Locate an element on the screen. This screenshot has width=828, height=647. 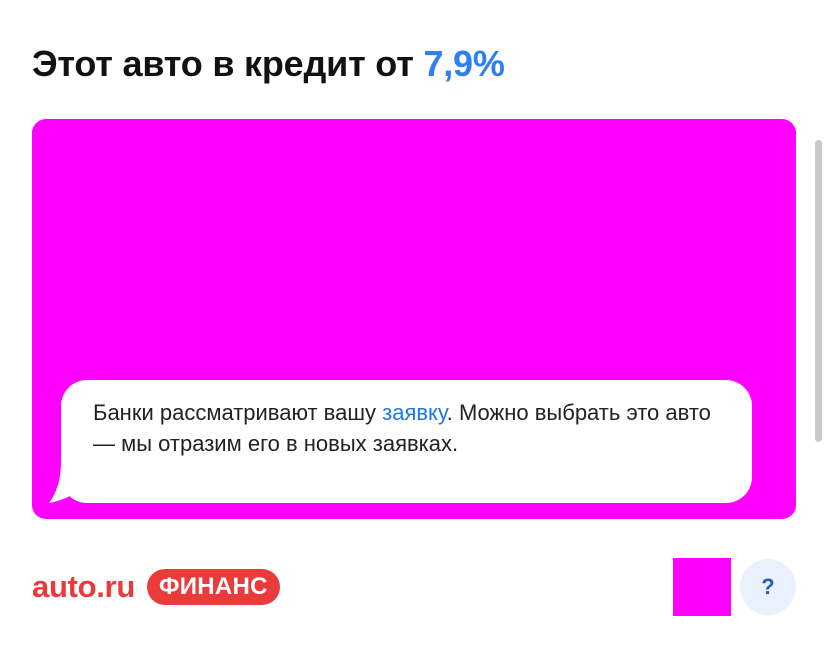
scrollbar is located at coordinates (818, 291).